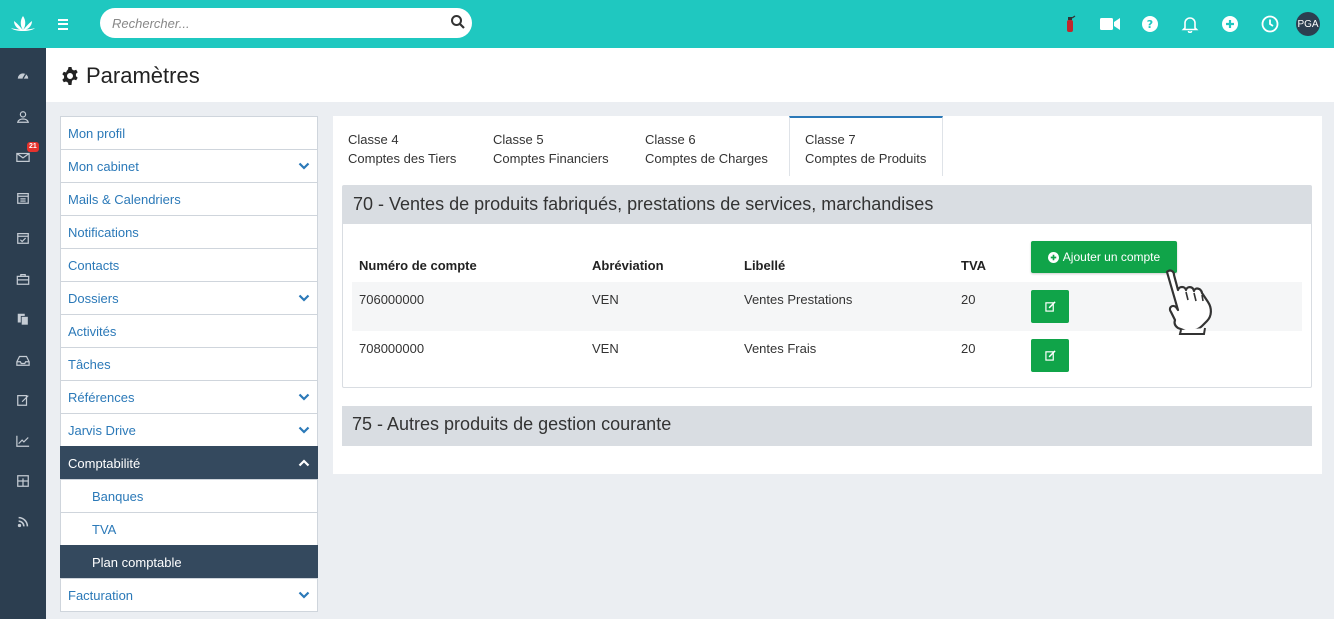 The height and width of the screenshot is (619, 1334). I want to click on top-bar: ? PGA, so click(690, 24).